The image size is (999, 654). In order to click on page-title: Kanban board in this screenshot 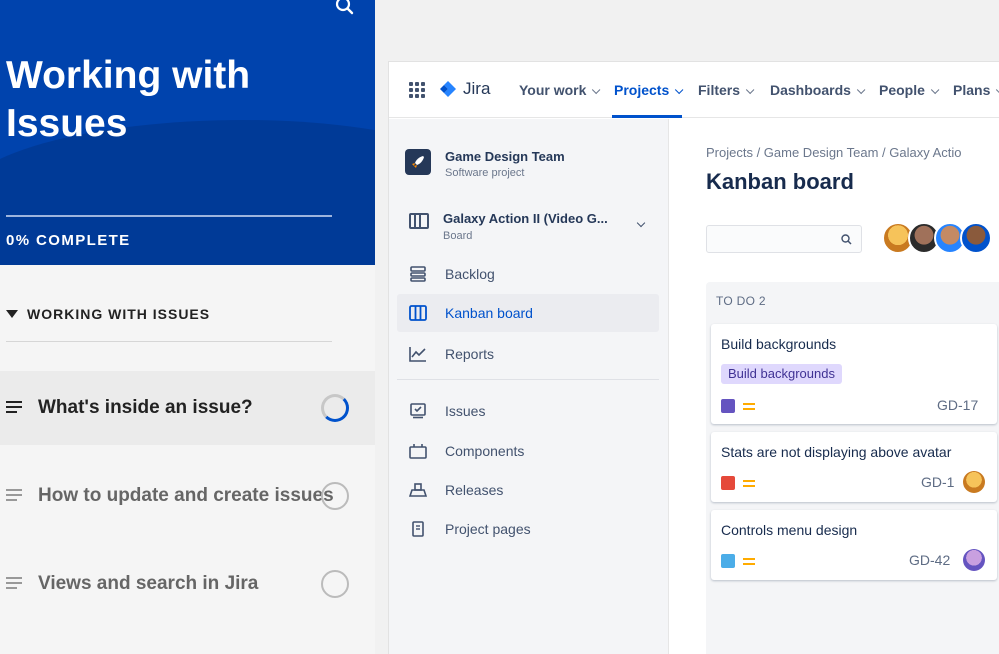, I will do `click(780, 181)`.